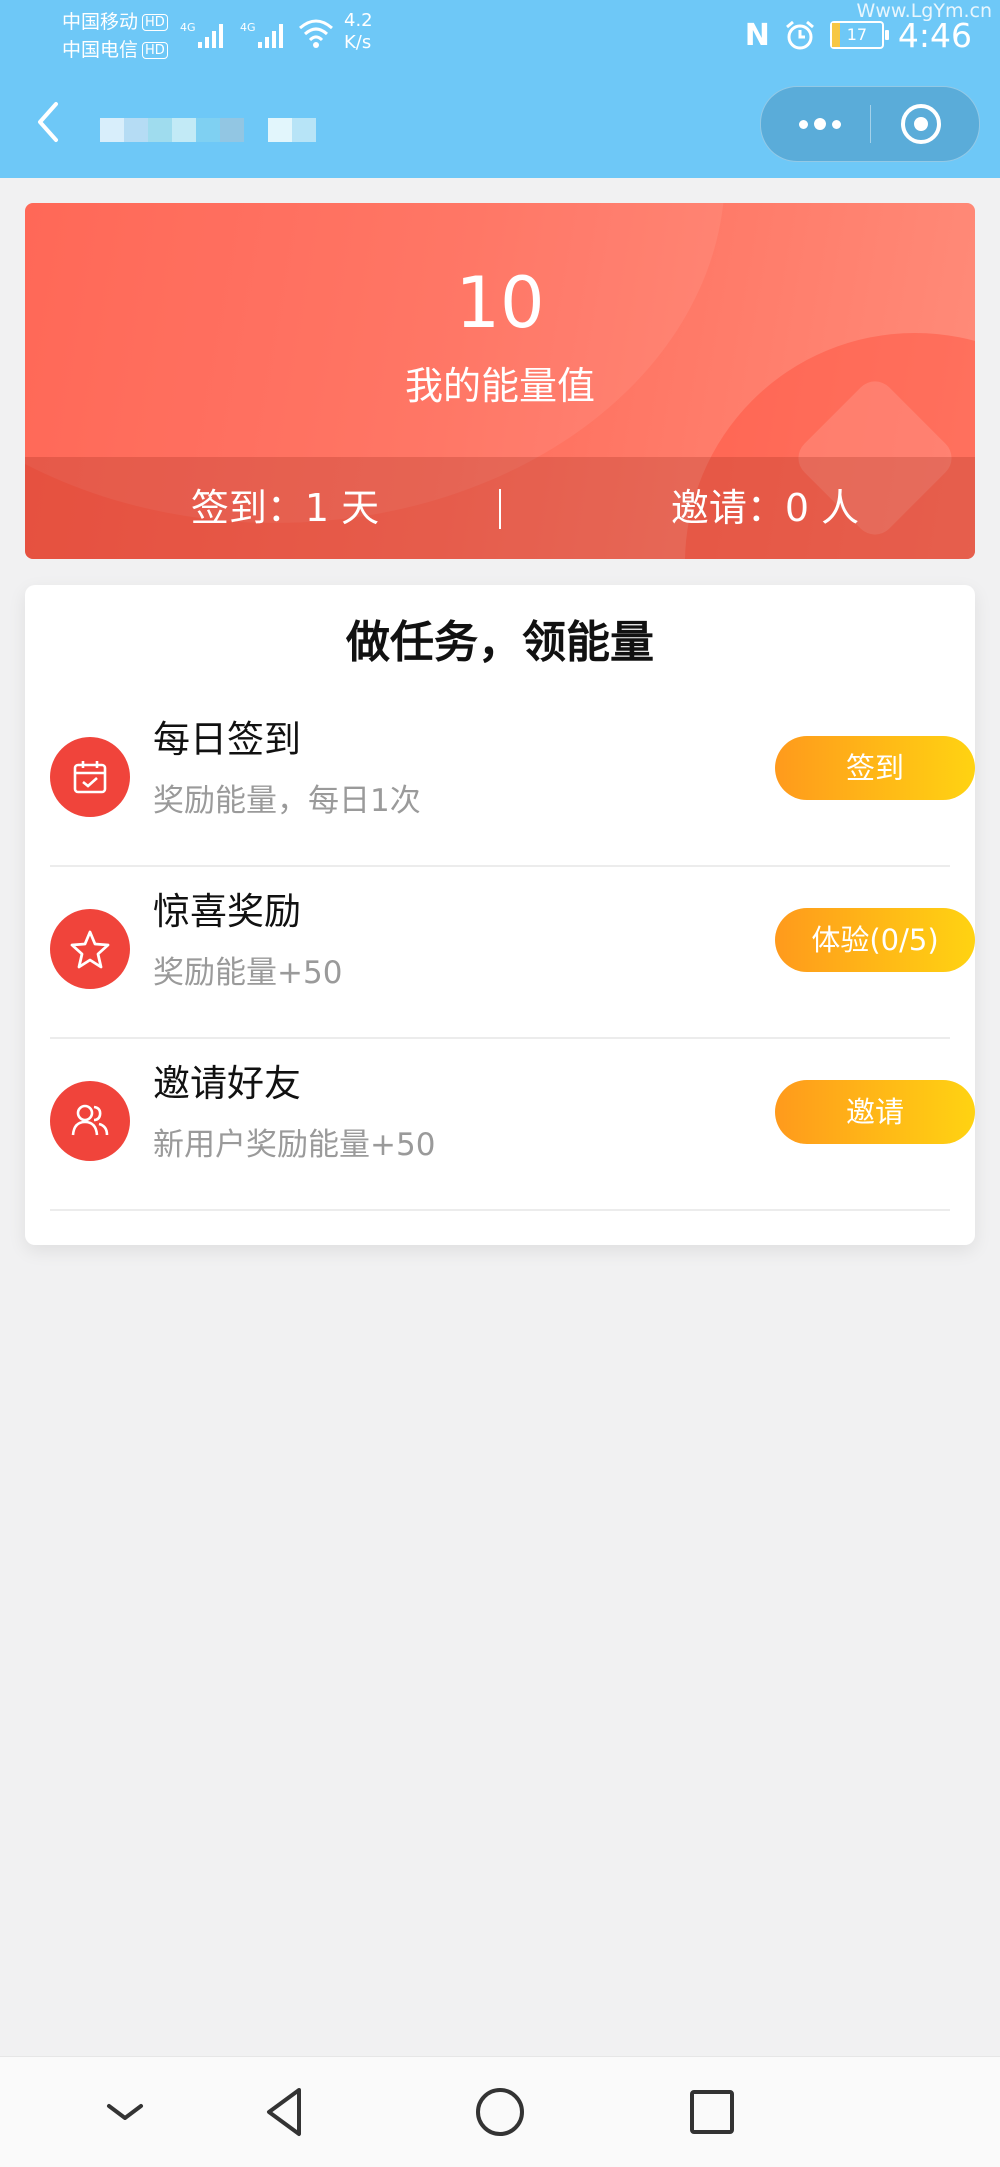 This screenshot has width=1000, height=2167. What do you see at coordinates (757, 35) in the screenshot?
I see `nfc-icon: N` at bounding box center [757, 35].